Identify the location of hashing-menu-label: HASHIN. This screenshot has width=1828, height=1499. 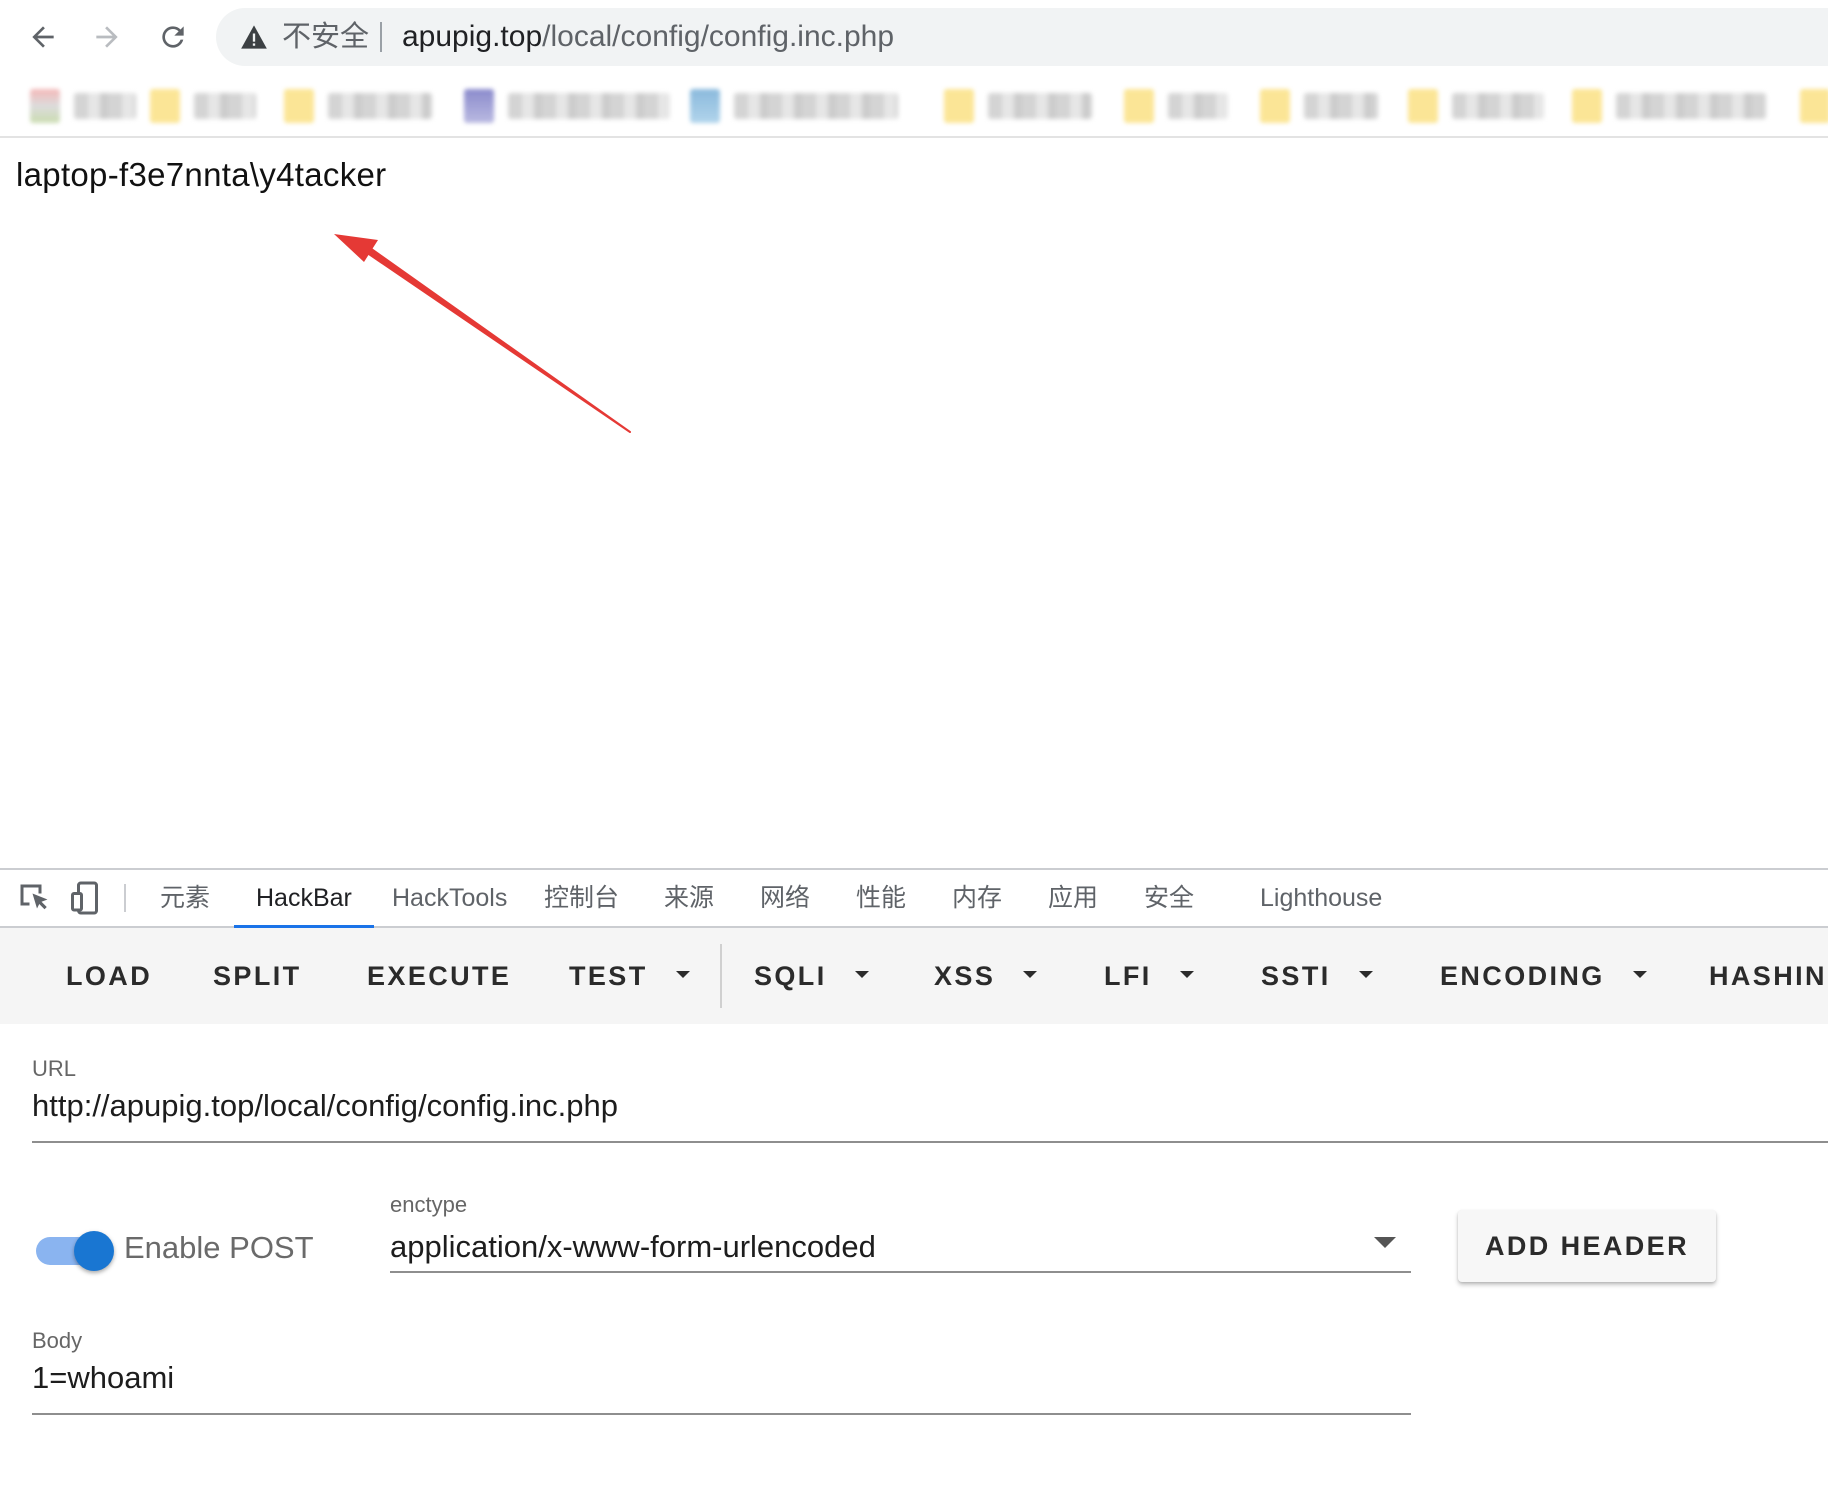
(1768, 976).